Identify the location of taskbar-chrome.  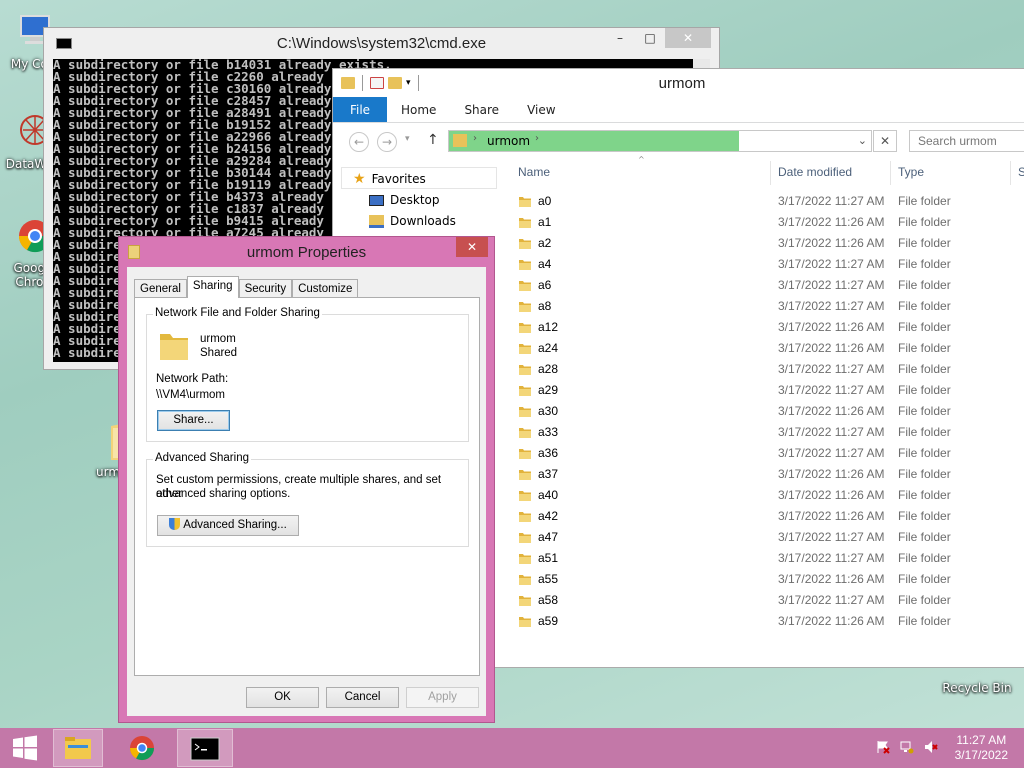
(142, 748).